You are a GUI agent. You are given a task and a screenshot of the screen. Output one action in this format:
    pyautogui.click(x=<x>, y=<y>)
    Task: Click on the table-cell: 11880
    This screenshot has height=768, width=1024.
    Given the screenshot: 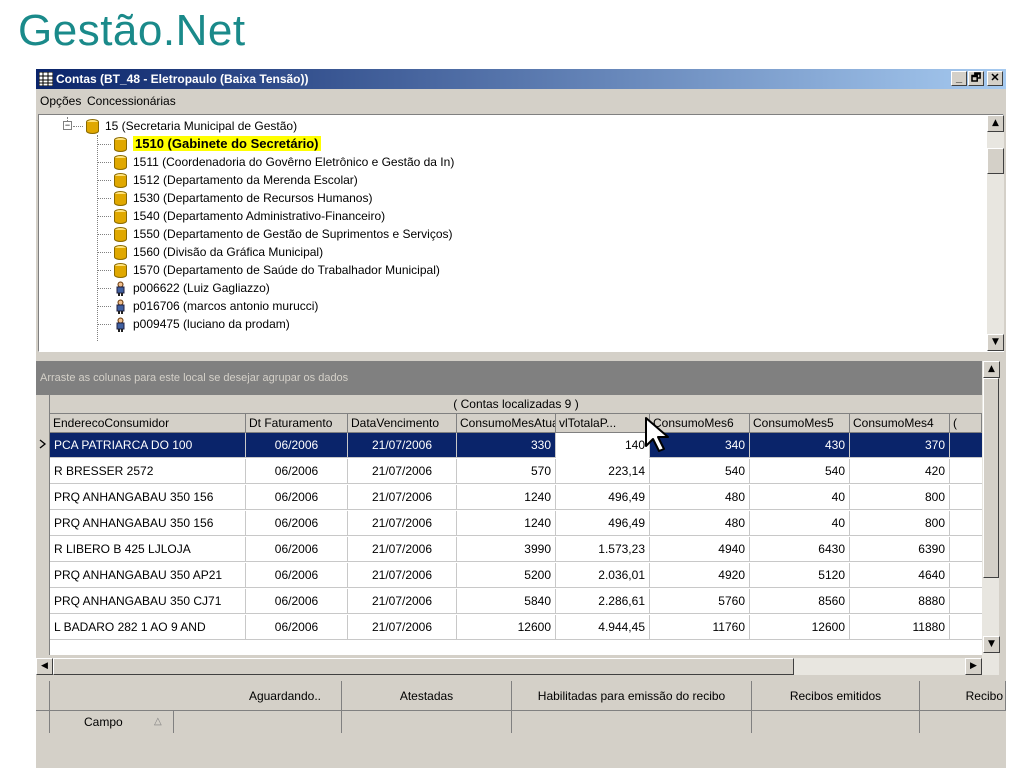 What is the action you would take?
    pyautogui.click(x=900, y=627)
    